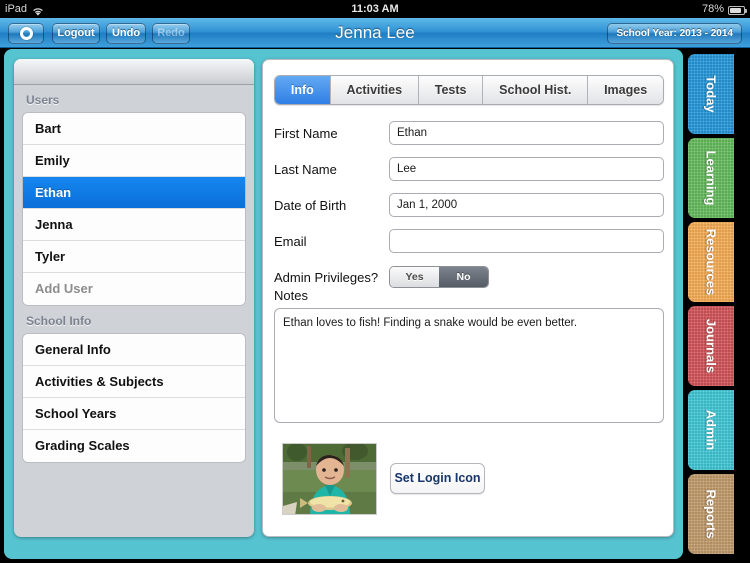 This screenshot has height=563, width=750. I want to click on admin-toggle-no: No, so click(463, 277).